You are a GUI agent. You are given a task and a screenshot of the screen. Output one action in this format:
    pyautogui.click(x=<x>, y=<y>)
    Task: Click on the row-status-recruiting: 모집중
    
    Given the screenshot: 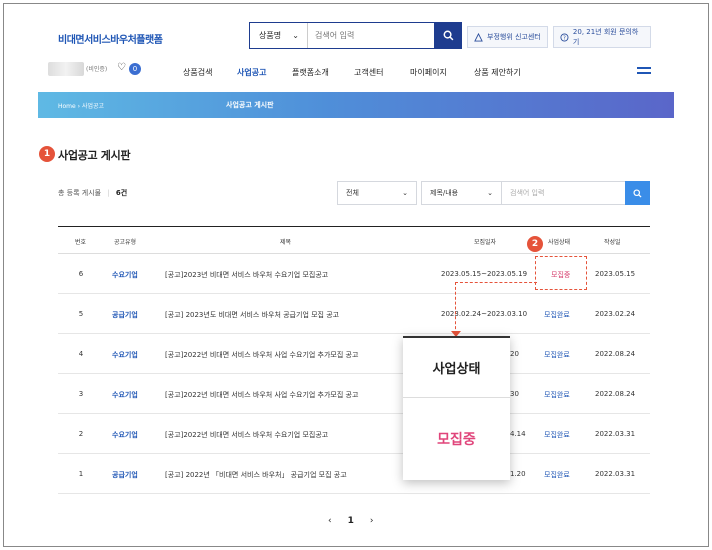 What is the action you would take?
    pyautogui.click(x=561, y=275)
    